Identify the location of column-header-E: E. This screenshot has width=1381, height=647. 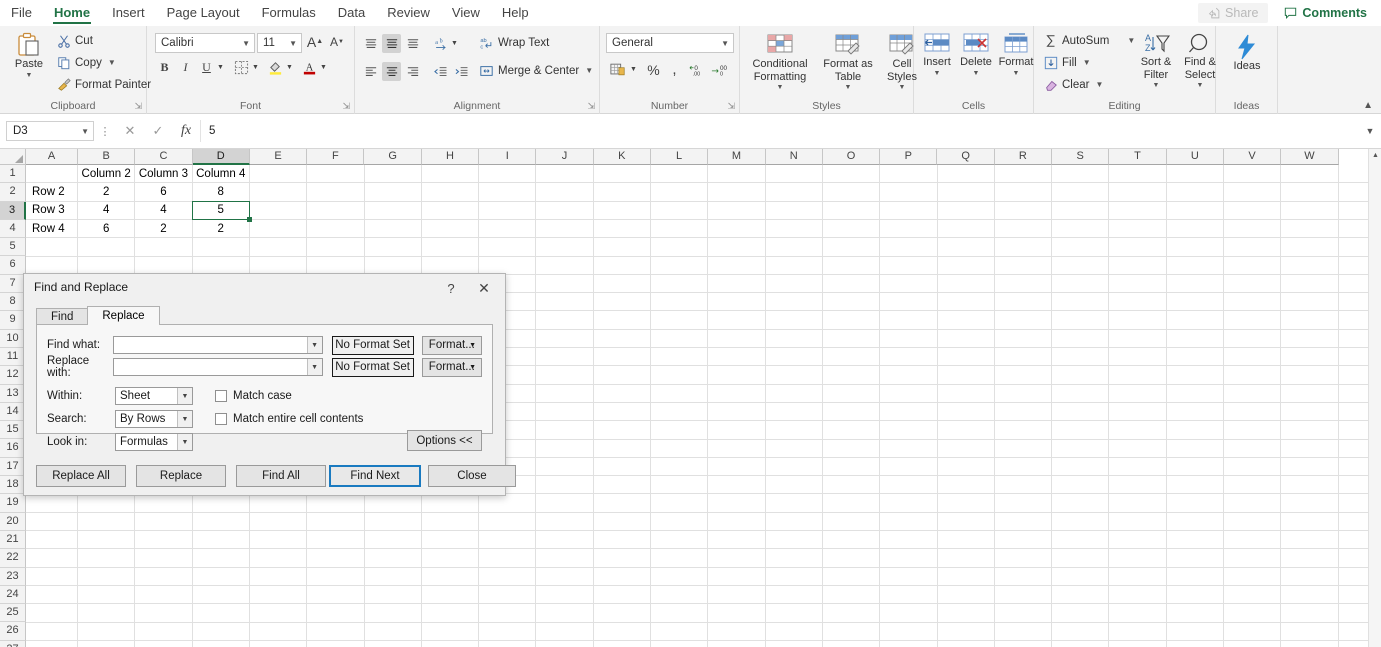
(278, 157).